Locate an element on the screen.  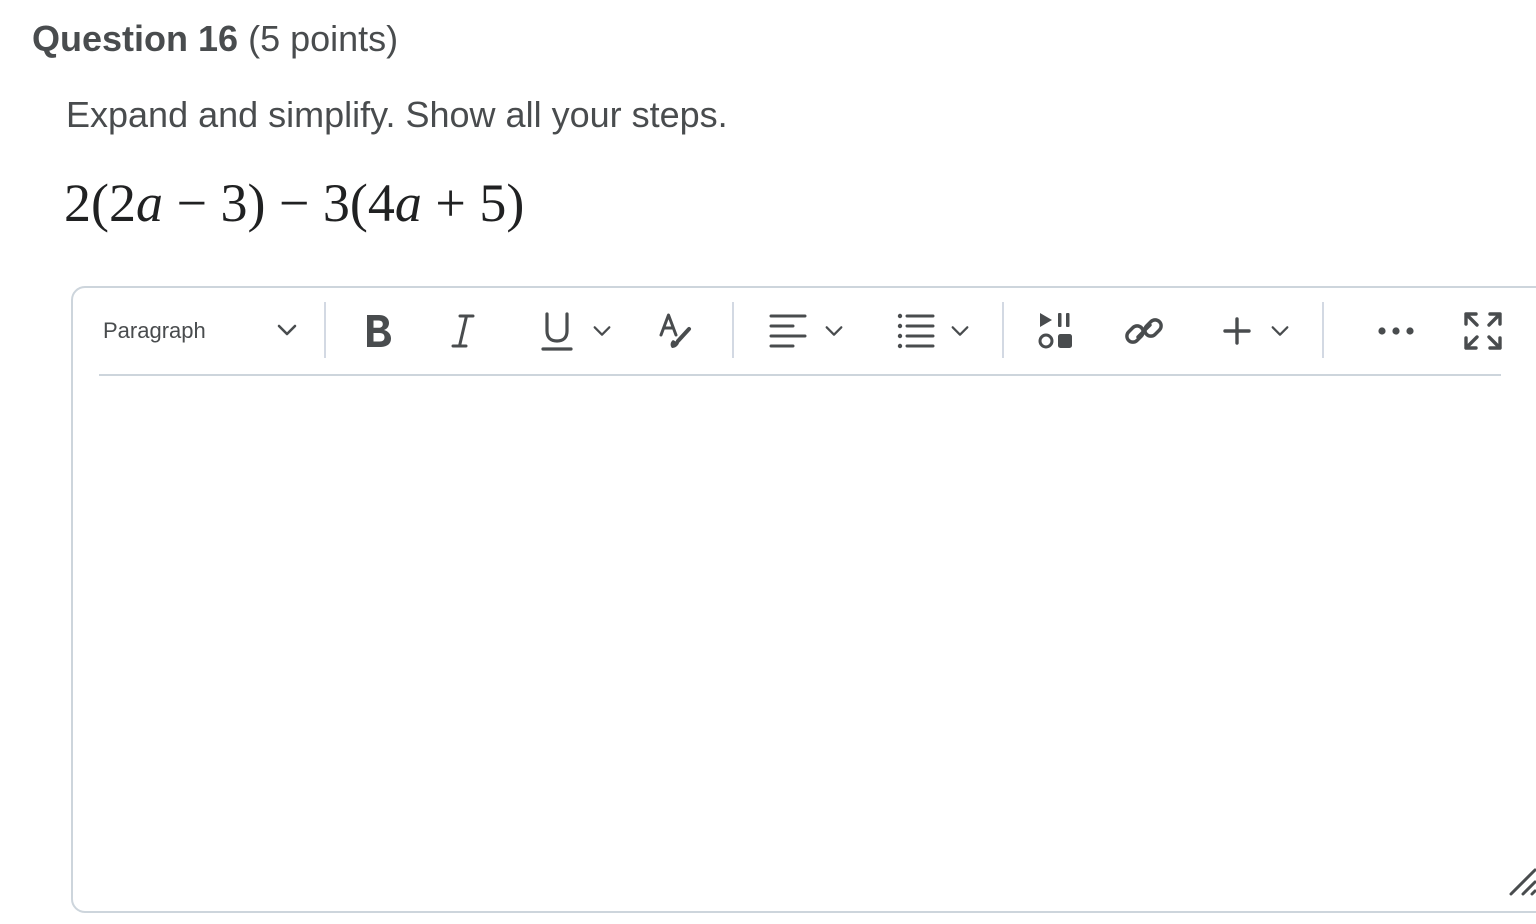
align-dropdown is located at coordinates (834, 331).